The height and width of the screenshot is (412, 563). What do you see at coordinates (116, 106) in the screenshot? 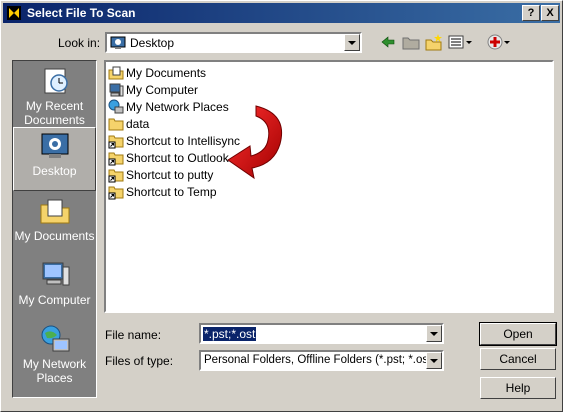
I see `network-small-icon` at bounding box center [116, 106].